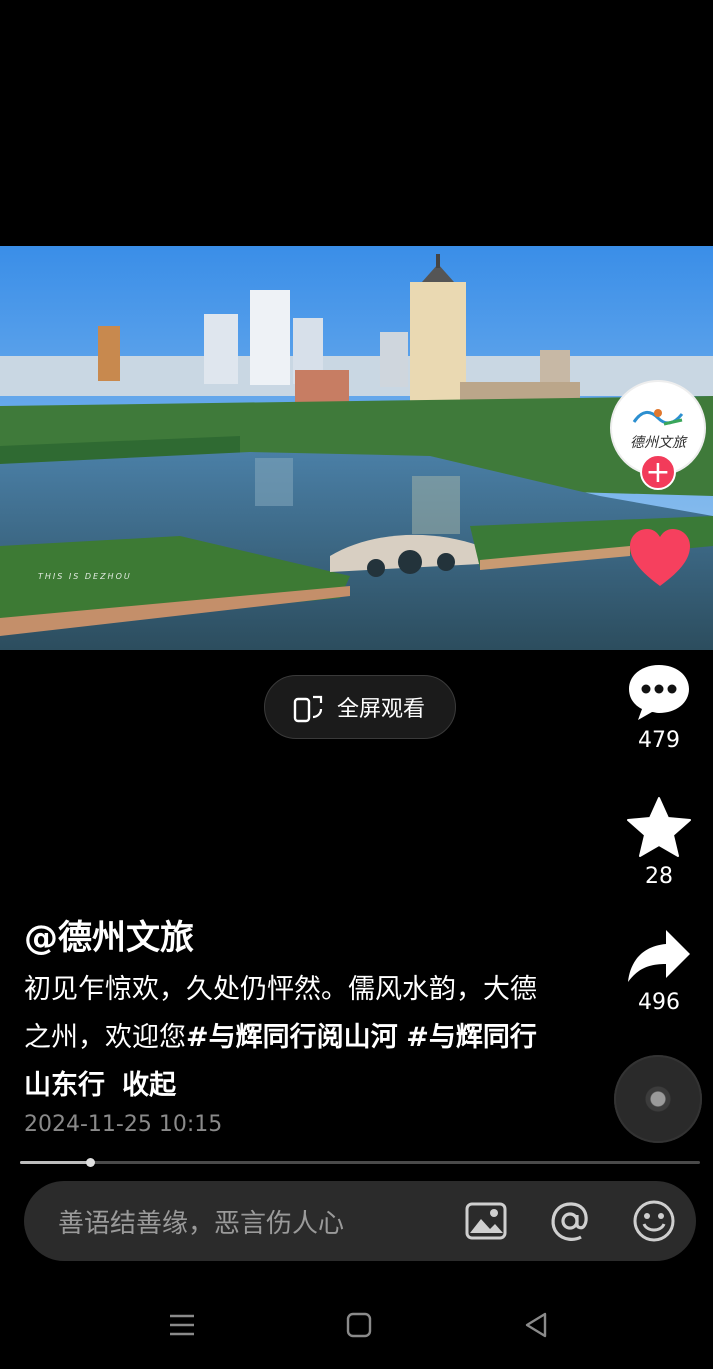  Describe the element at coordinates (659, 827) in the screenshot. I see `star-icon` at that location.